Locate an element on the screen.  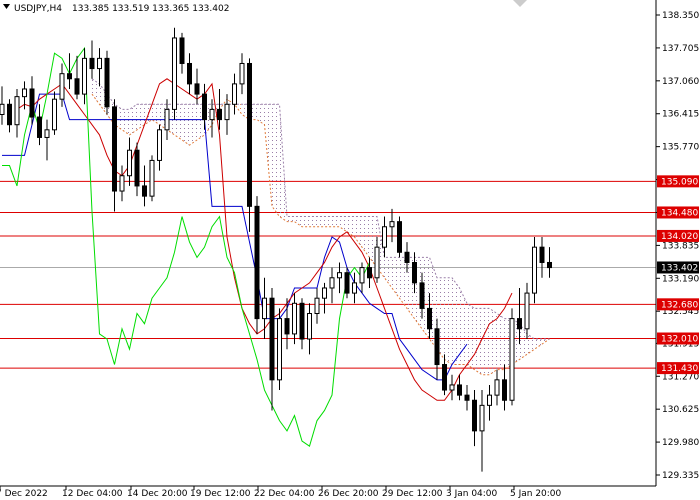
time-tick-label: 12 Dec 04:00 is located at coordinates (92, 494).